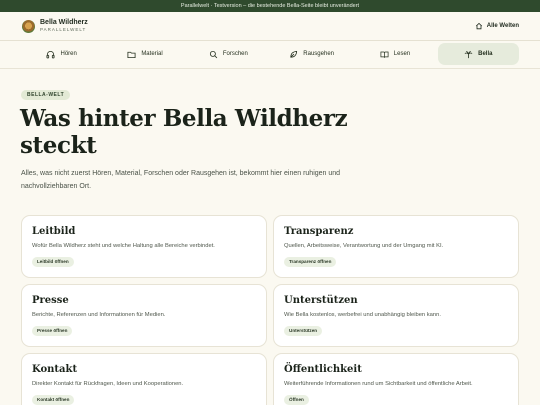 Image resolution: width=540 pixels, height=405 pixels. Describe the element at coordinates (384, 54) in the screenshot. I see `book-icon` at that location.